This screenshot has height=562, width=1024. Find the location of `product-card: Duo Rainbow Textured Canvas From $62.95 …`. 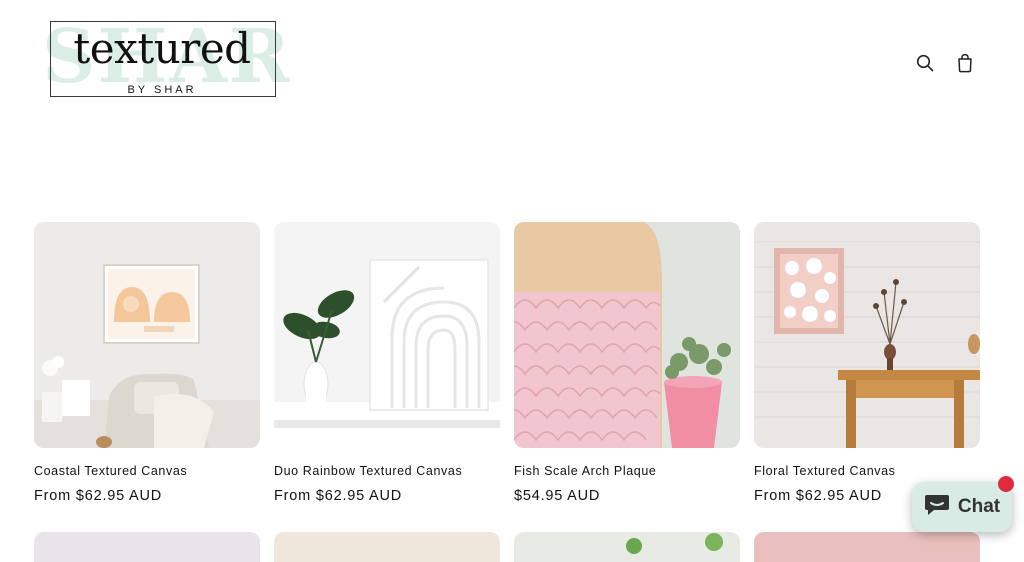

product-card: Duo Rainbow Textured Canvas From $62.95 … is located at coordinates (387, 363).